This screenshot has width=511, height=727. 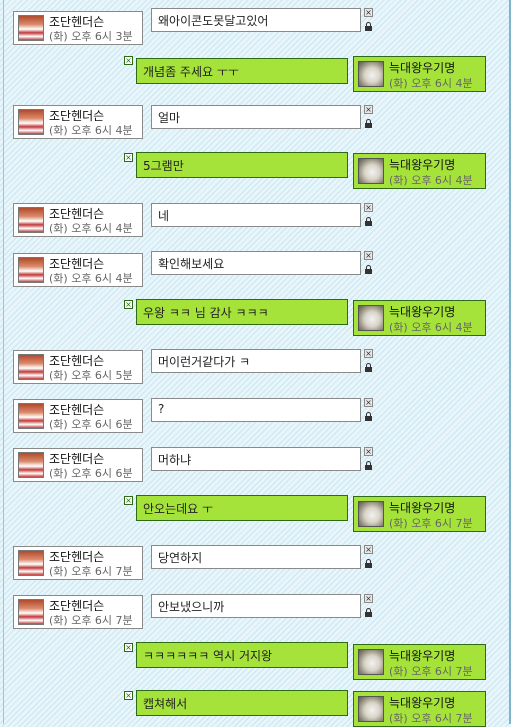 I want to click on message-bubble: ?, so click(x=256, y=410).